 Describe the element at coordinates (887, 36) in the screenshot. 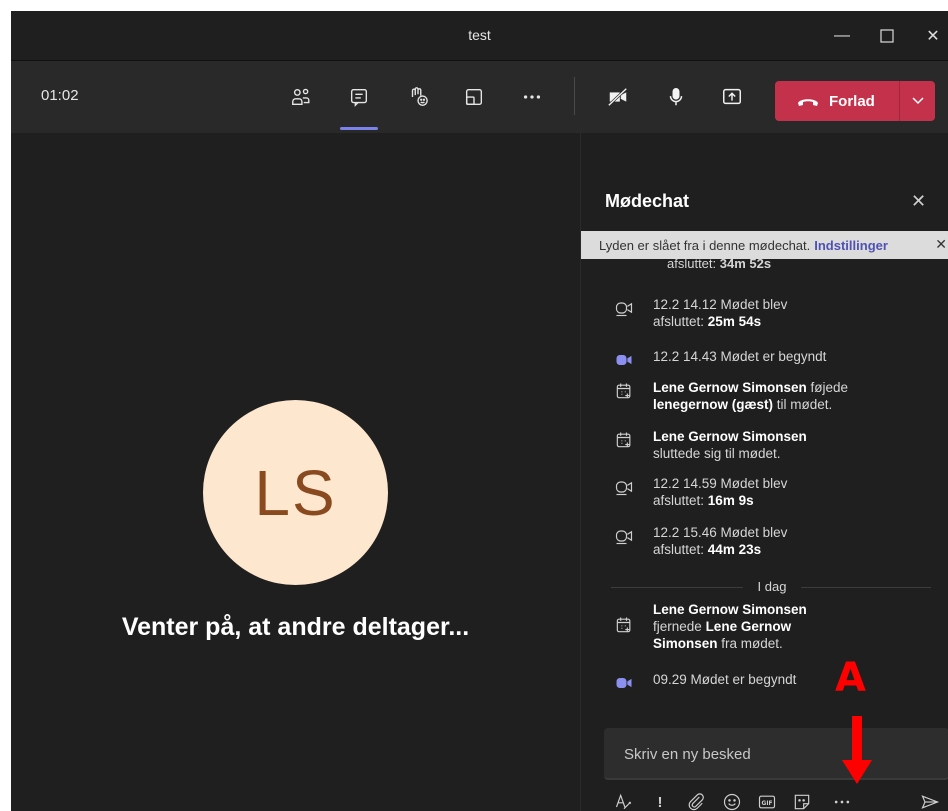

I see `maximize-icon` at that location.